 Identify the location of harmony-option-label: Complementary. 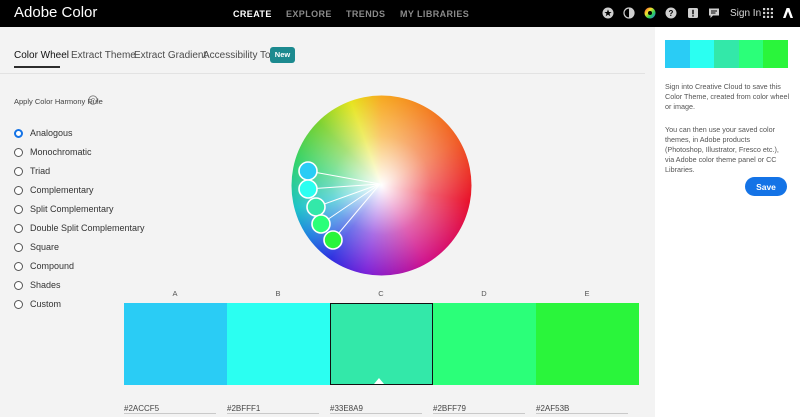
(62, 190).